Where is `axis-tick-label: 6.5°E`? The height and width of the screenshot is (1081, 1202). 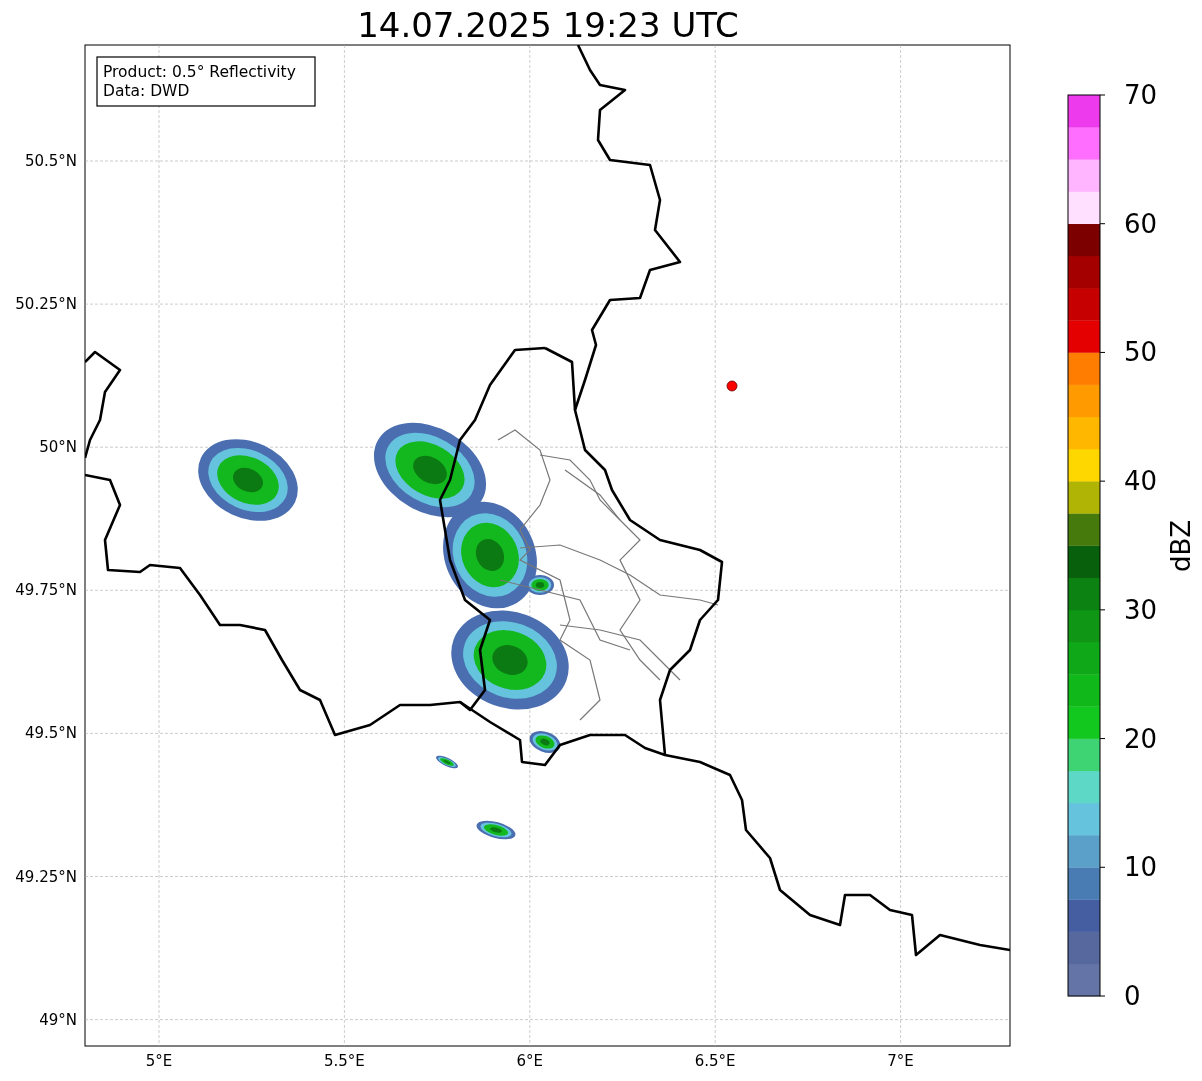 axis-tick-label: 6.5°E is located at coordinates (715, 1061).